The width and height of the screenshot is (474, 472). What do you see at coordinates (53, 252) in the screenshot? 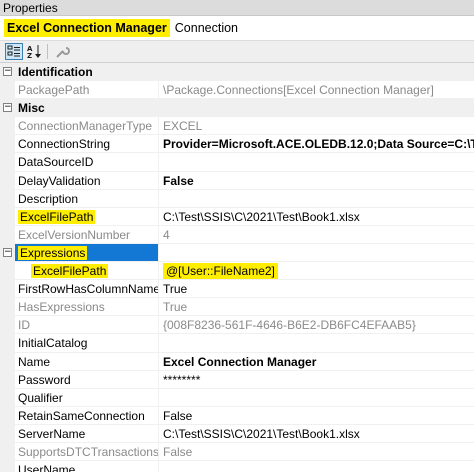
I see `property-name: Expressions` at bounding box center [53, 252].